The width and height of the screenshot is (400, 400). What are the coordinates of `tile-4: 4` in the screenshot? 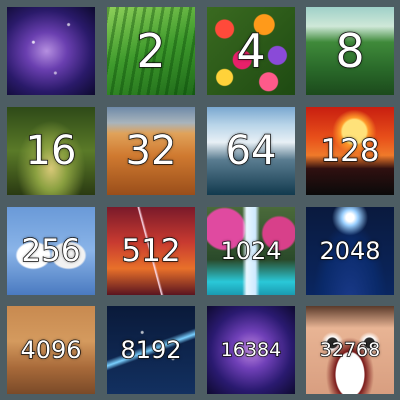 It's located at (251, 51).